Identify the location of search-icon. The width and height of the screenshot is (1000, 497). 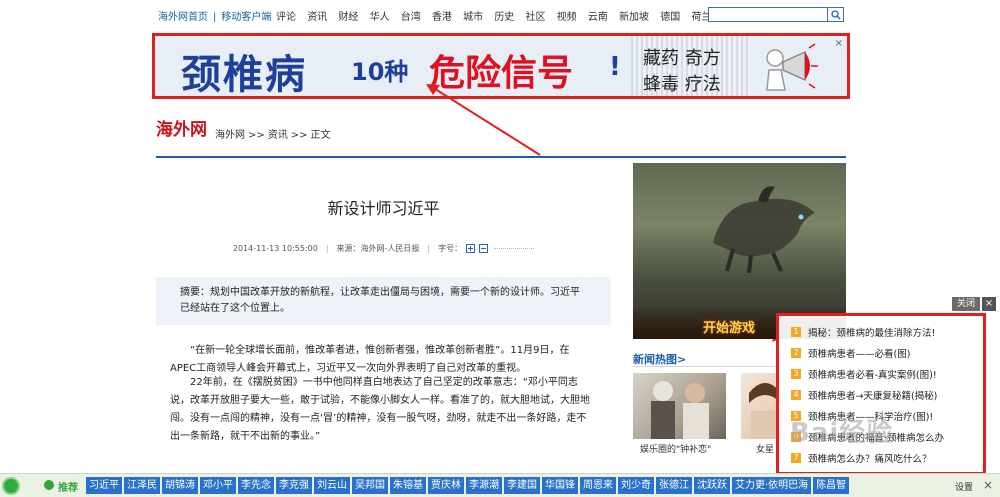
(835, 14).